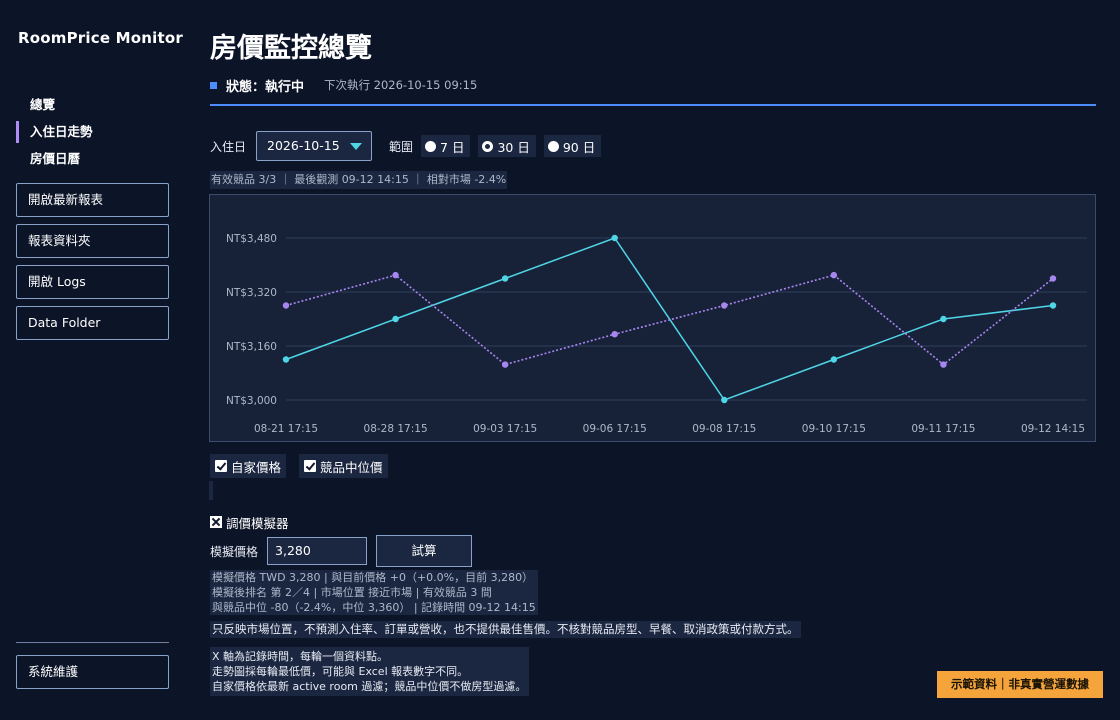  I want to click on range-option-label: 7 日, so click(452, 147).